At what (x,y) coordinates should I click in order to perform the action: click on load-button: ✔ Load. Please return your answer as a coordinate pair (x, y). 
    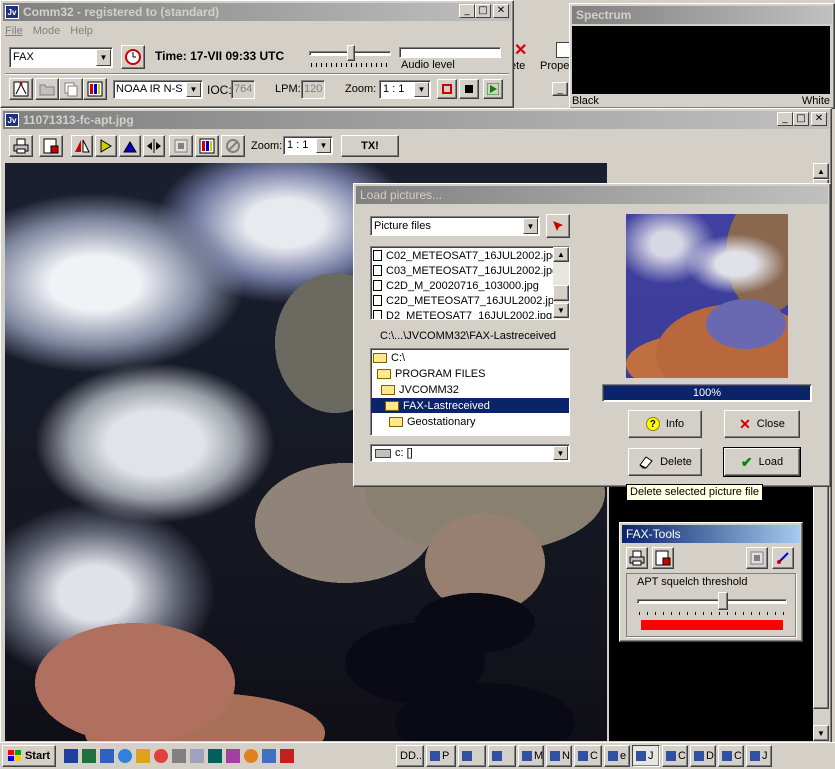
    Looking at the image, I should click on (762, 462).